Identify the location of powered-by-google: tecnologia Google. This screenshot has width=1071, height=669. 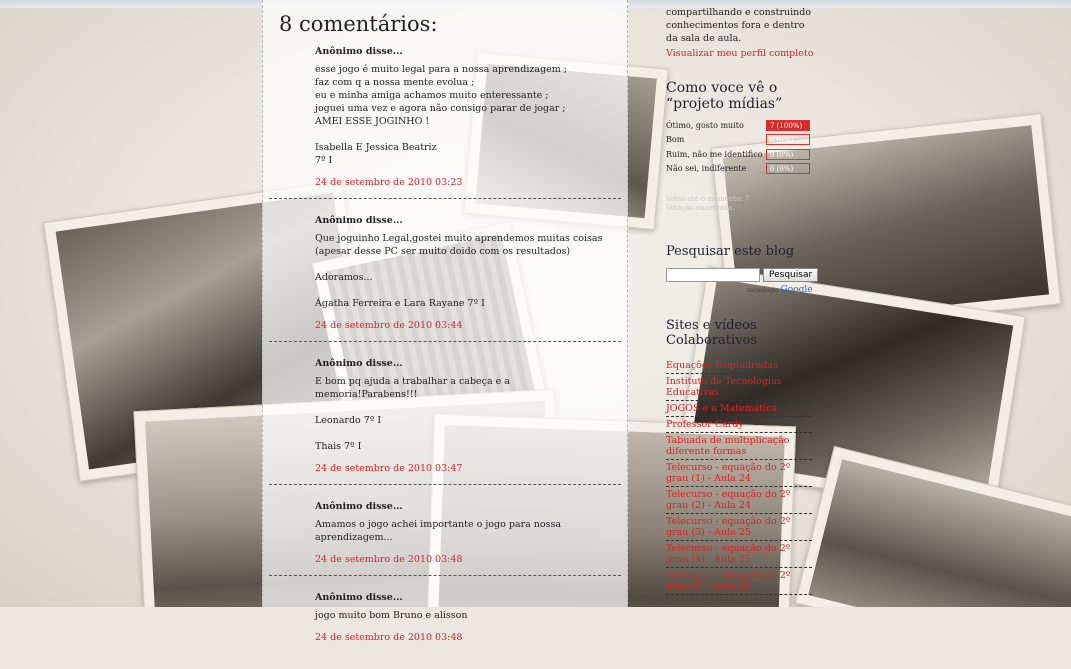
(780, 290).